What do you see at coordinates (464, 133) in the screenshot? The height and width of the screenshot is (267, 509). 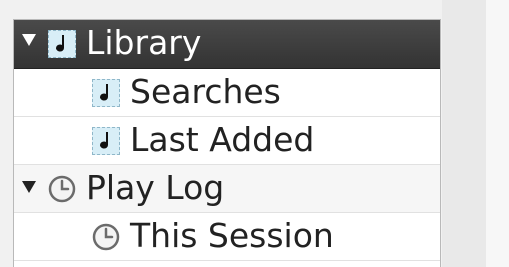 I see `right-pane` at bounding box center [464, 133].